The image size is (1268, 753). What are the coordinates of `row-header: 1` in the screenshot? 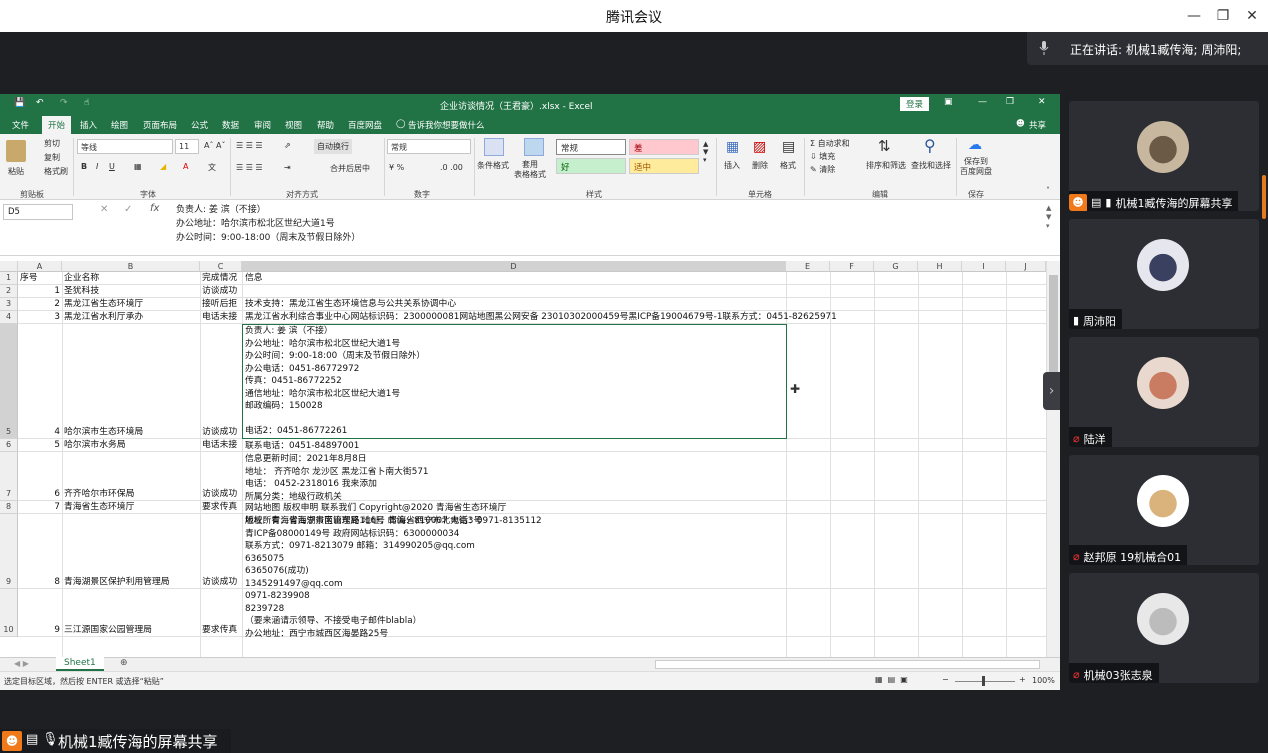 It's located at (9, 278).